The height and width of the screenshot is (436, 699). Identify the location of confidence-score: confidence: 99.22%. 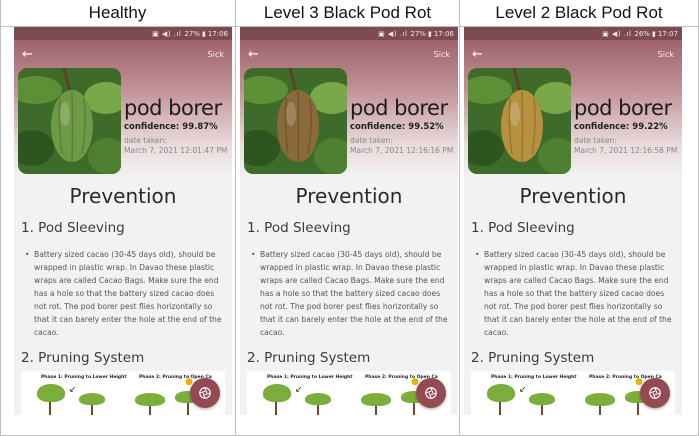
(621, 127).